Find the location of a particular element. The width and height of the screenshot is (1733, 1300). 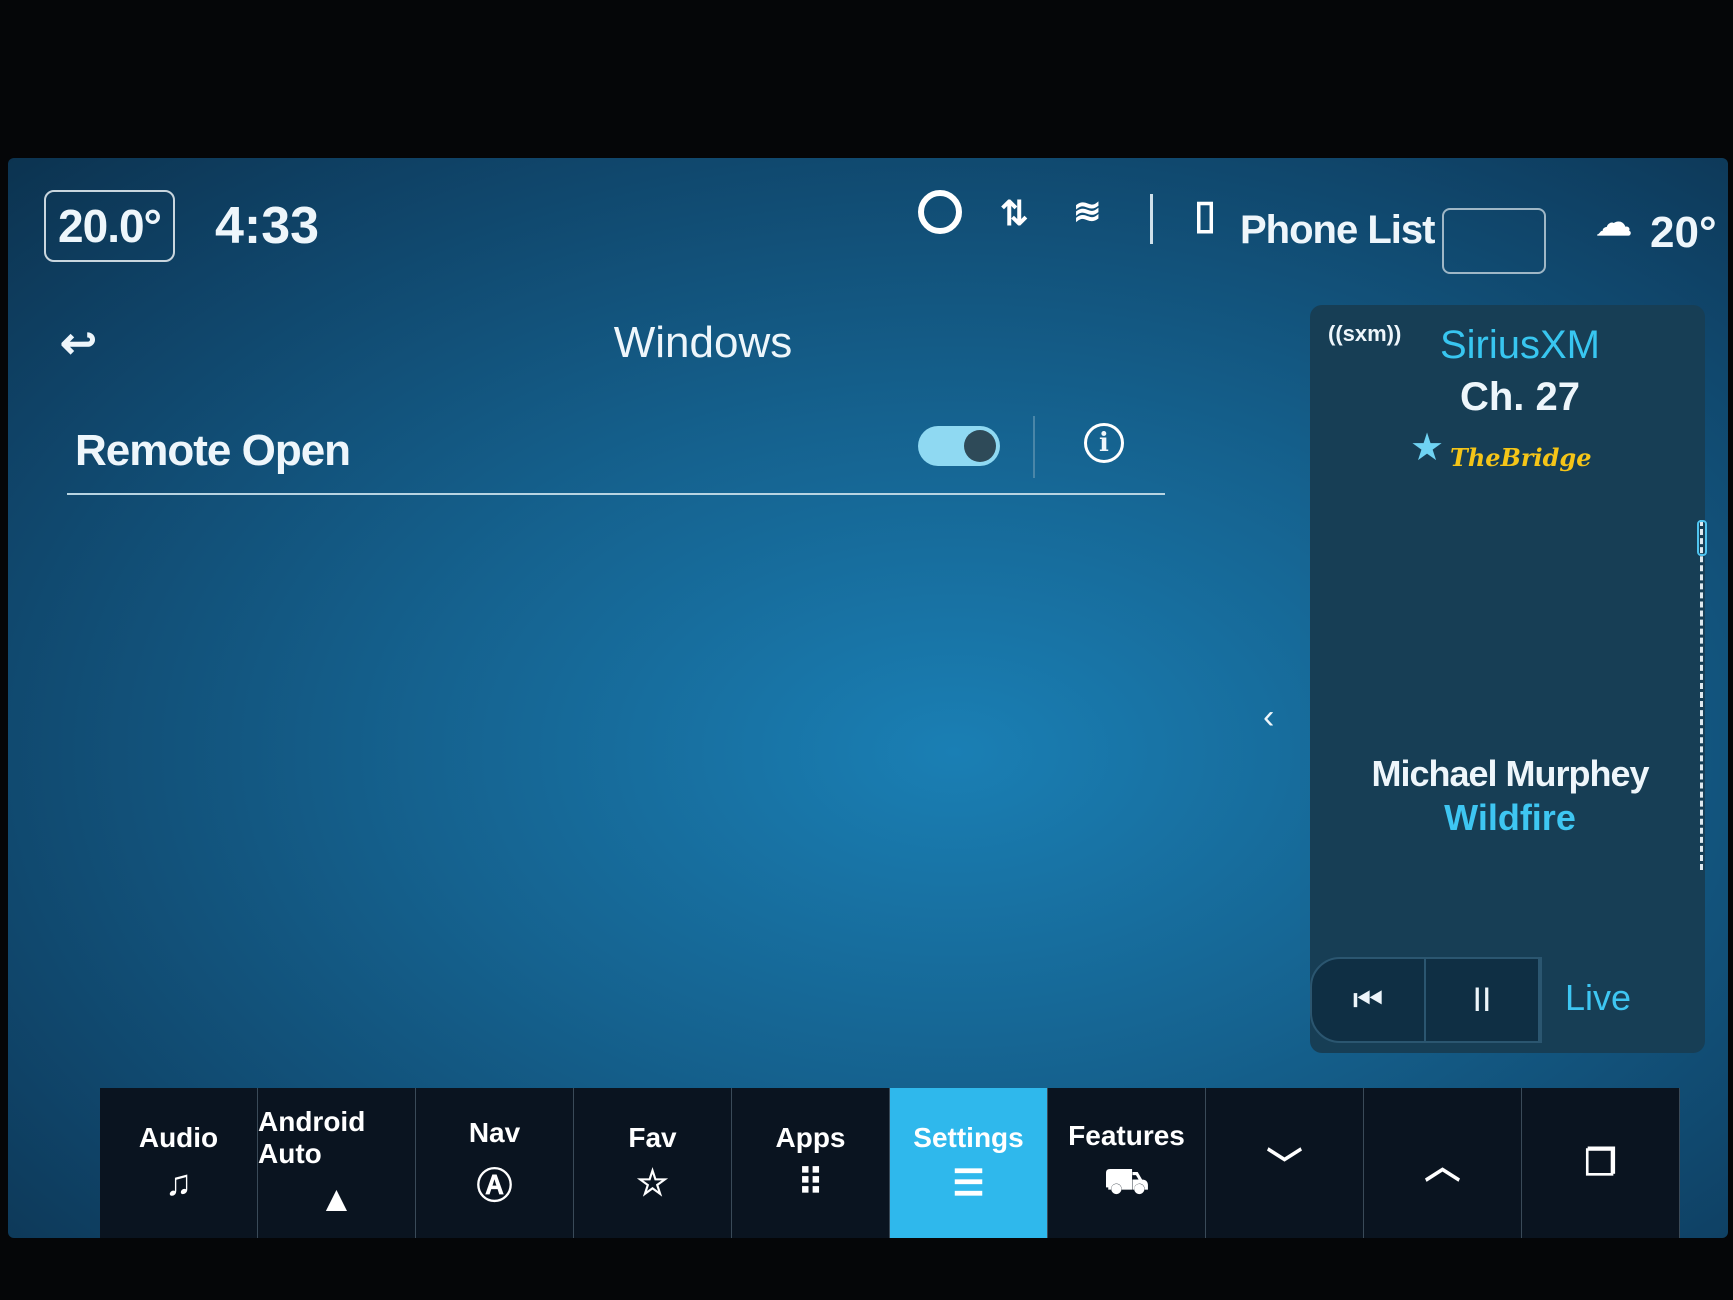

nav-apps-button: Apps ⠿ is located at coordinates (811, 1163).